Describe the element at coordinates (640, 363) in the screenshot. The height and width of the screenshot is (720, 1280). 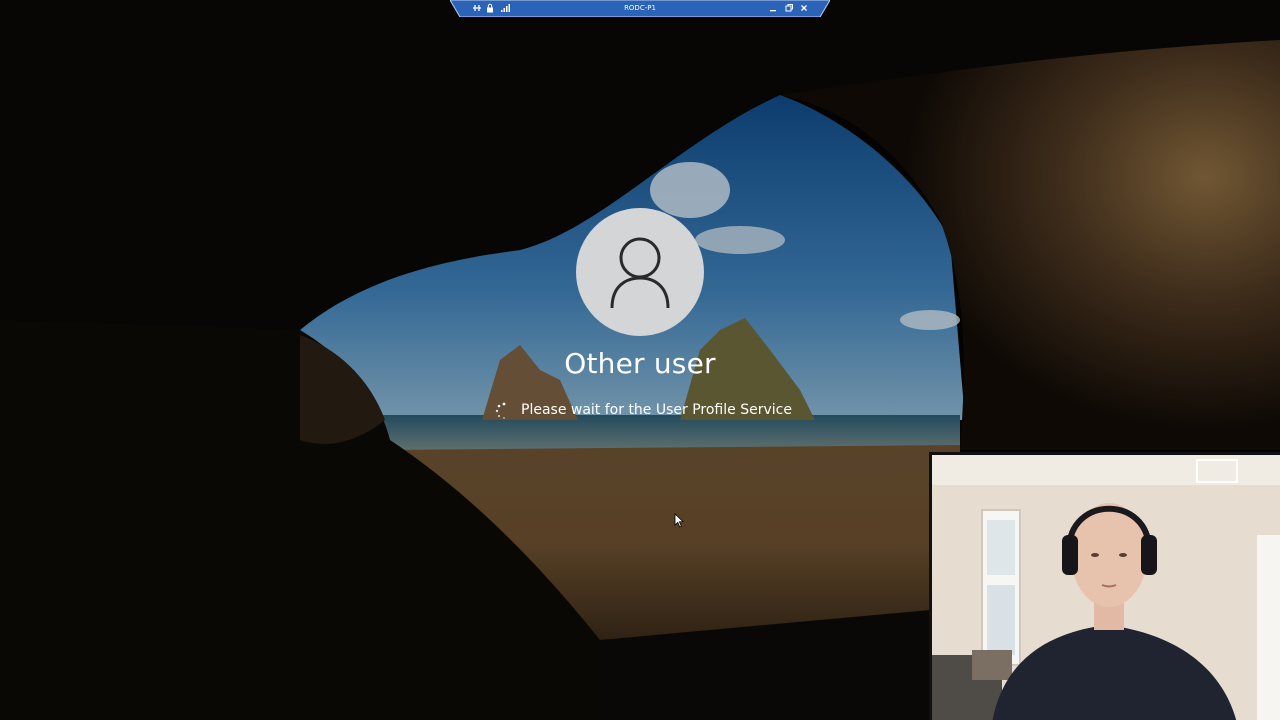
I see `username-label: Other user` at that location.